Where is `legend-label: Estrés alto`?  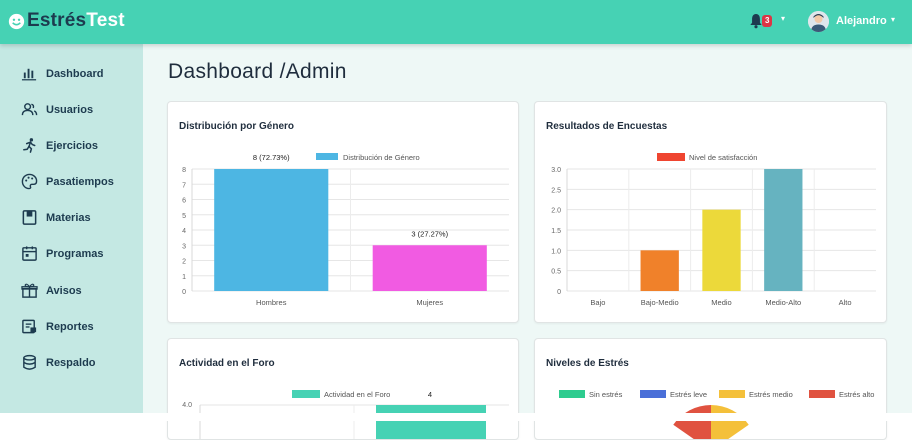 legend-label: Estrés alto is located at coordinates (856, 394).